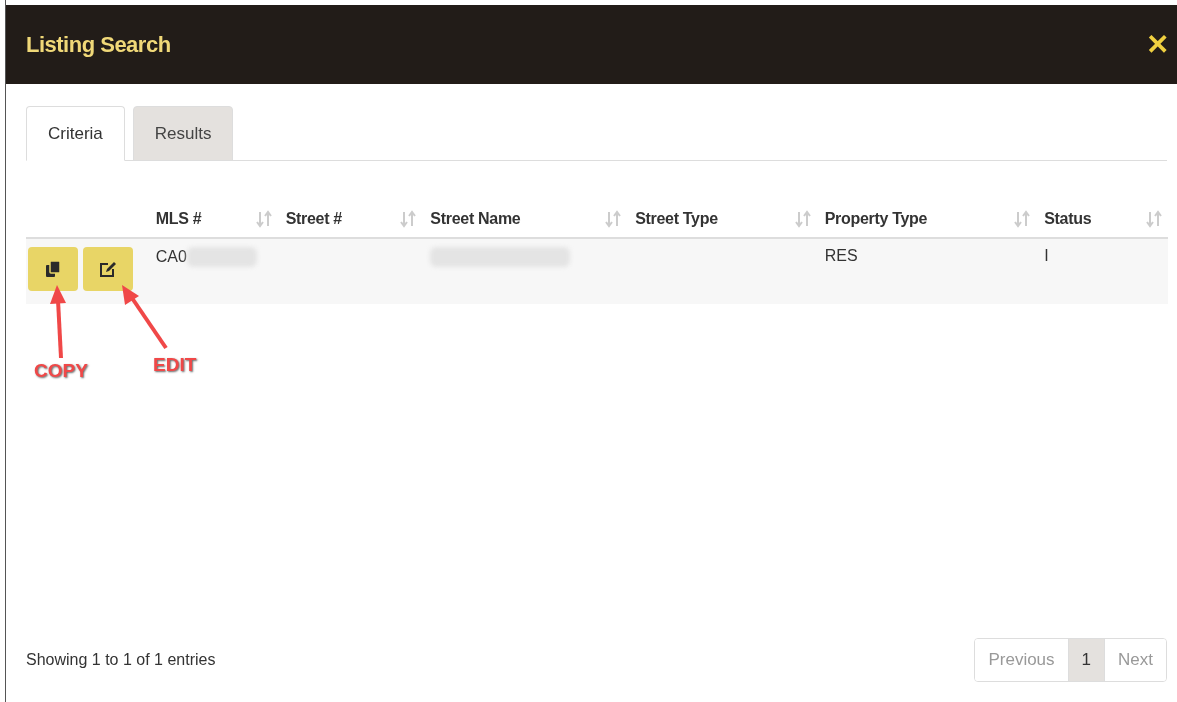 The width and height of the screenshot is (1177, 702). What do you see at coordinates (61, 371) in the screenshot?
I see `annotation-label: COPY` at bounding box center [61, 371].